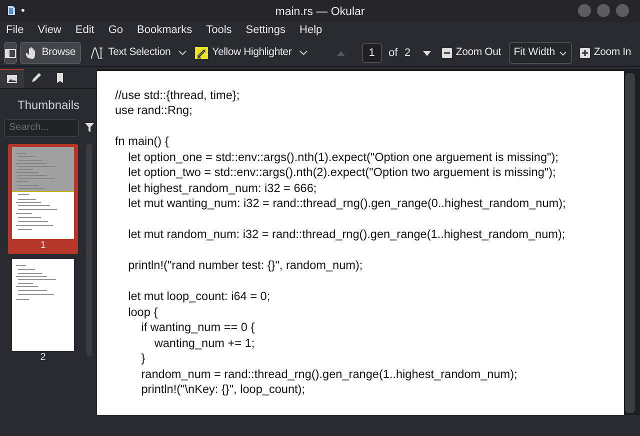 The height and width of the screenshot is (436, 640). Describe the element at coordinates (585, 53) in the screenshot. I see `plus-icon` at that location.